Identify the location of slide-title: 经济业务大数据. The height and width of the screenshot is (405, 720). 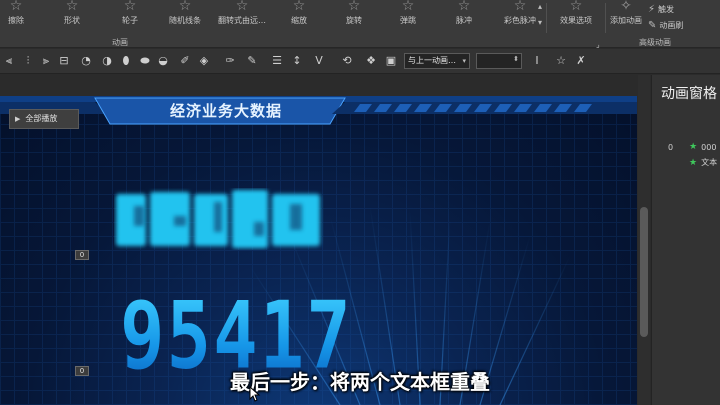
(226, 110).